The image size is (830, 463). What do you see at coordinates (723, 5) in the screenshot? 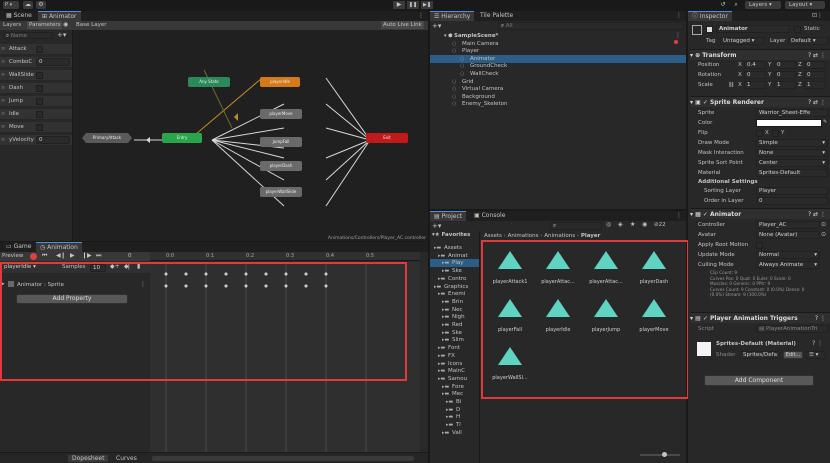
I see `history-icon: ↺` at bounding box center [723, 5].